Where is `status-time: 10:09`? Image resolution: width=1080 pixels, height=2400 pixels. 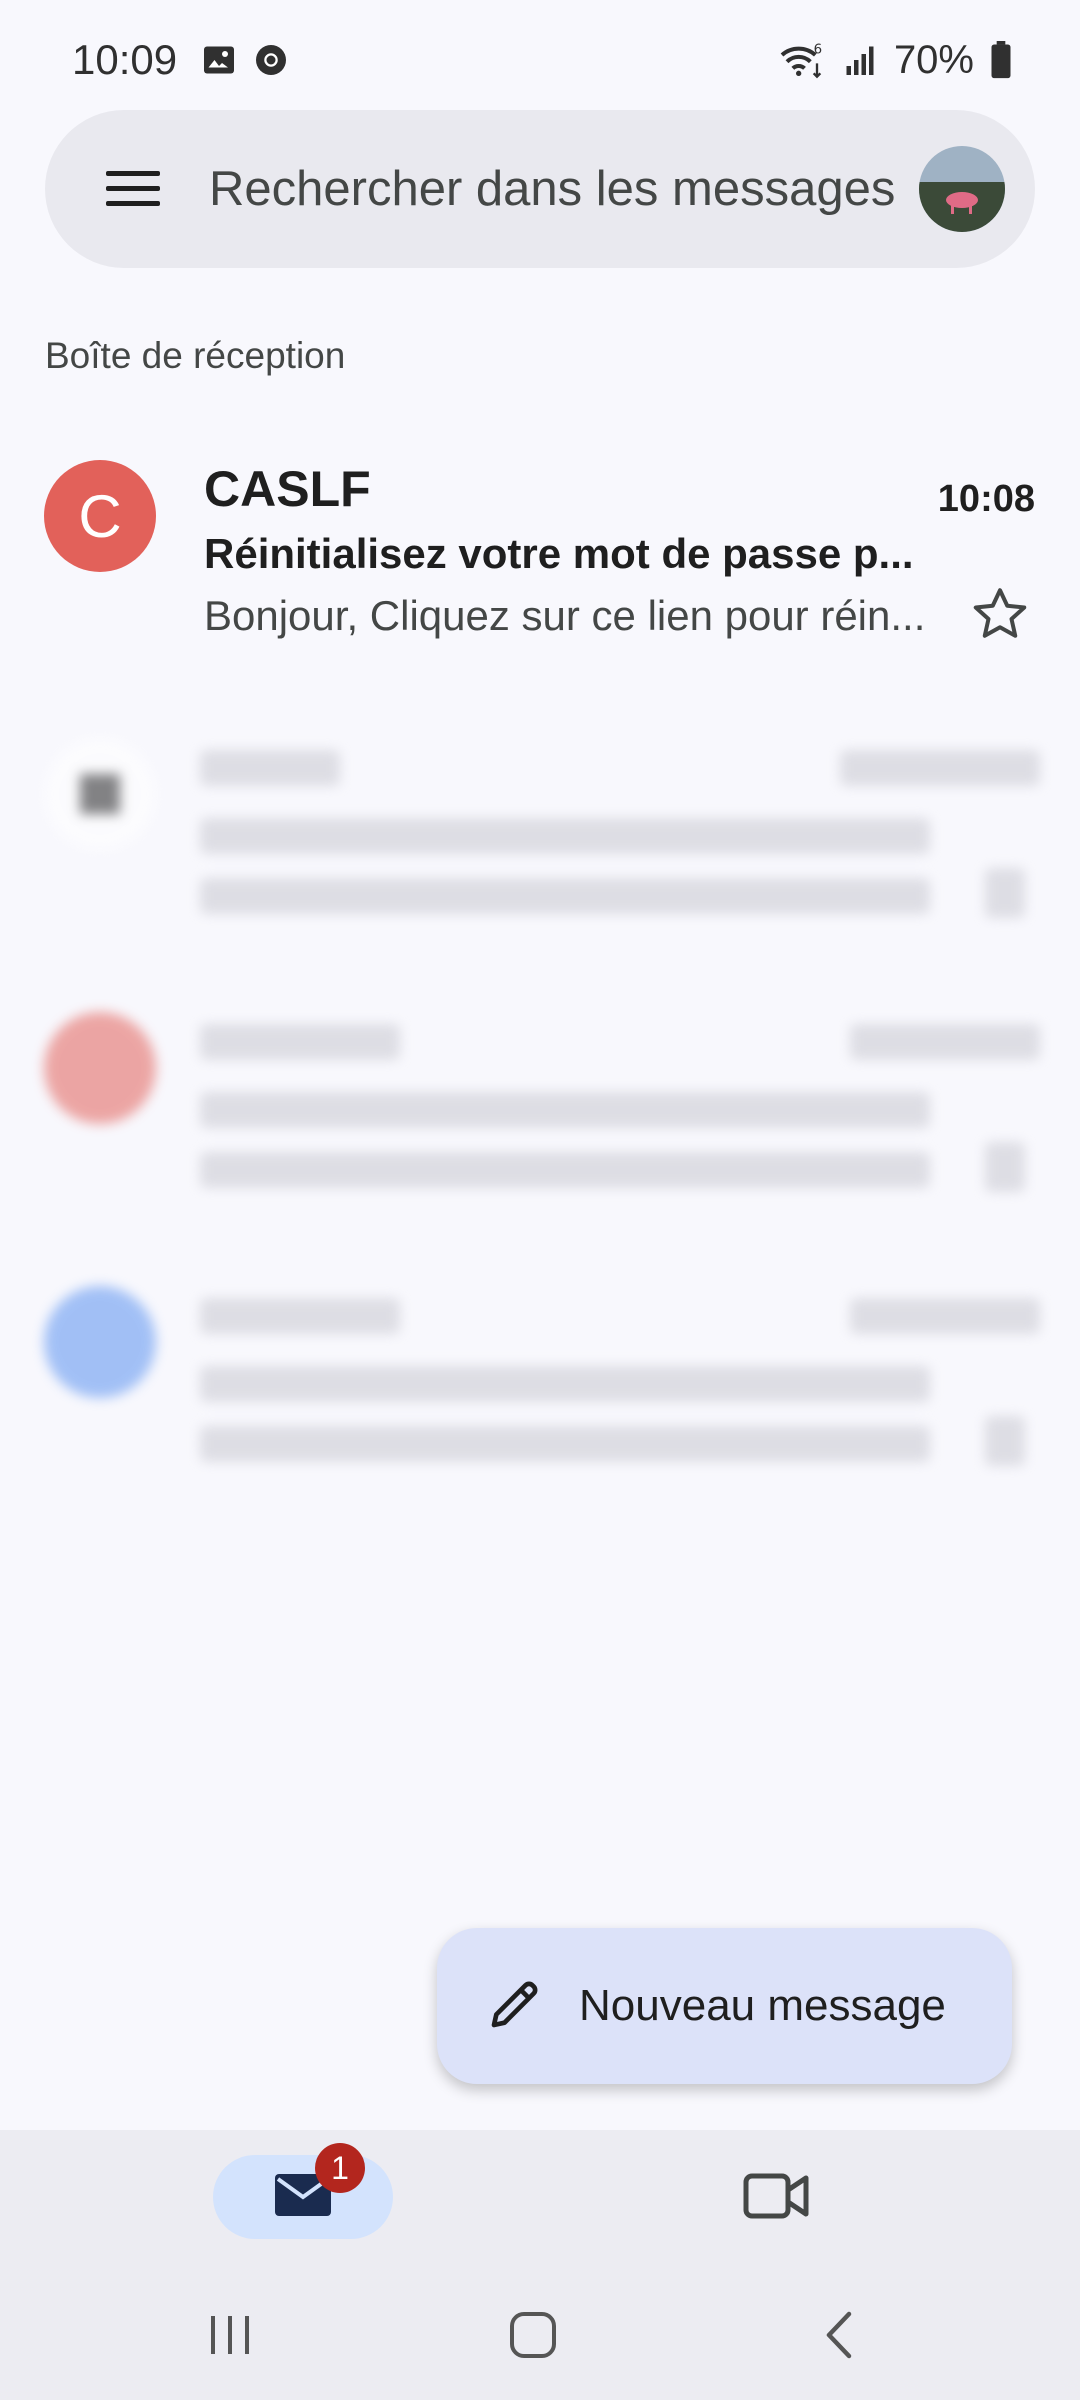 status-time: 10:09 is located at coordinates (125, 59).